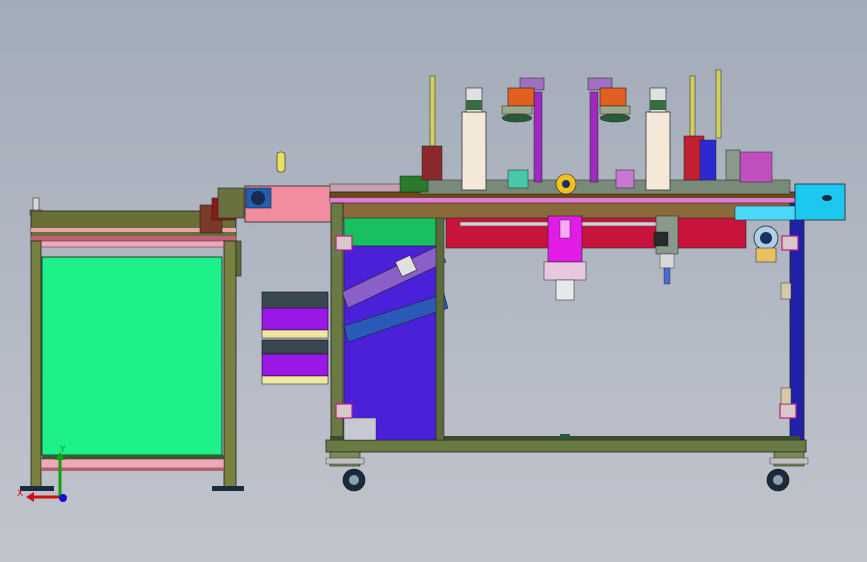  What do you see at coordinates (295, 338) in the screenshot?
I see `drawer-stack` at bounding box center [295, 338].